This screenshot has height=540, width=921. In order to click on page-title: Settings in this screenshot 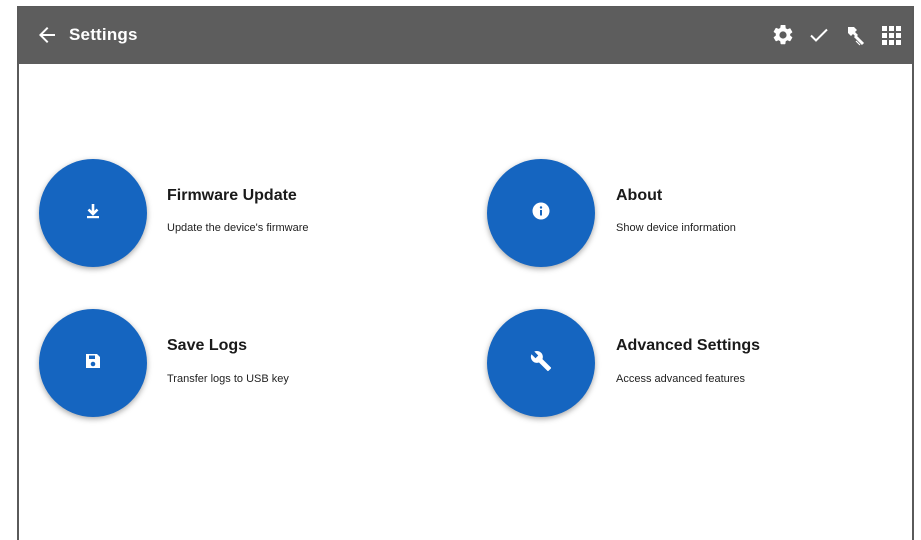, I will do `click(103, 34)`.